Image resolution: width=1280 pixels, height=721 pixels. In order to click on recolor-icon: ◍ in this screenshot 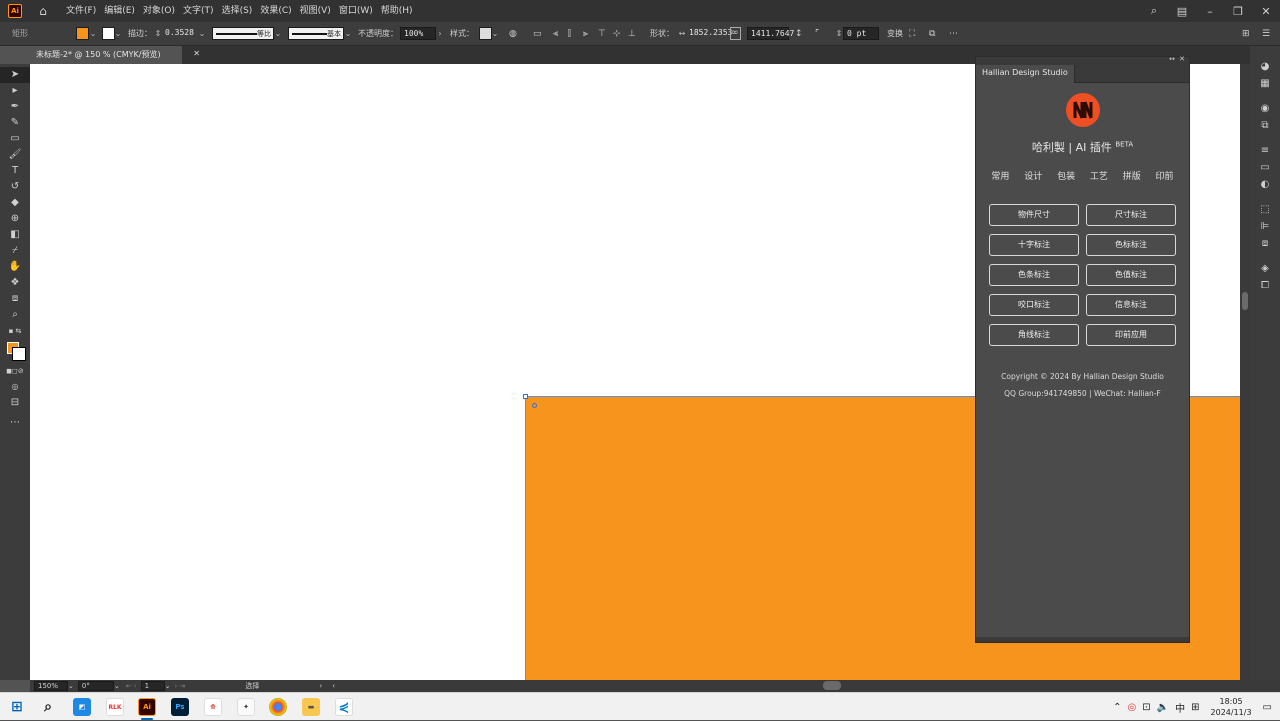, I will do `click(516, 34)`.